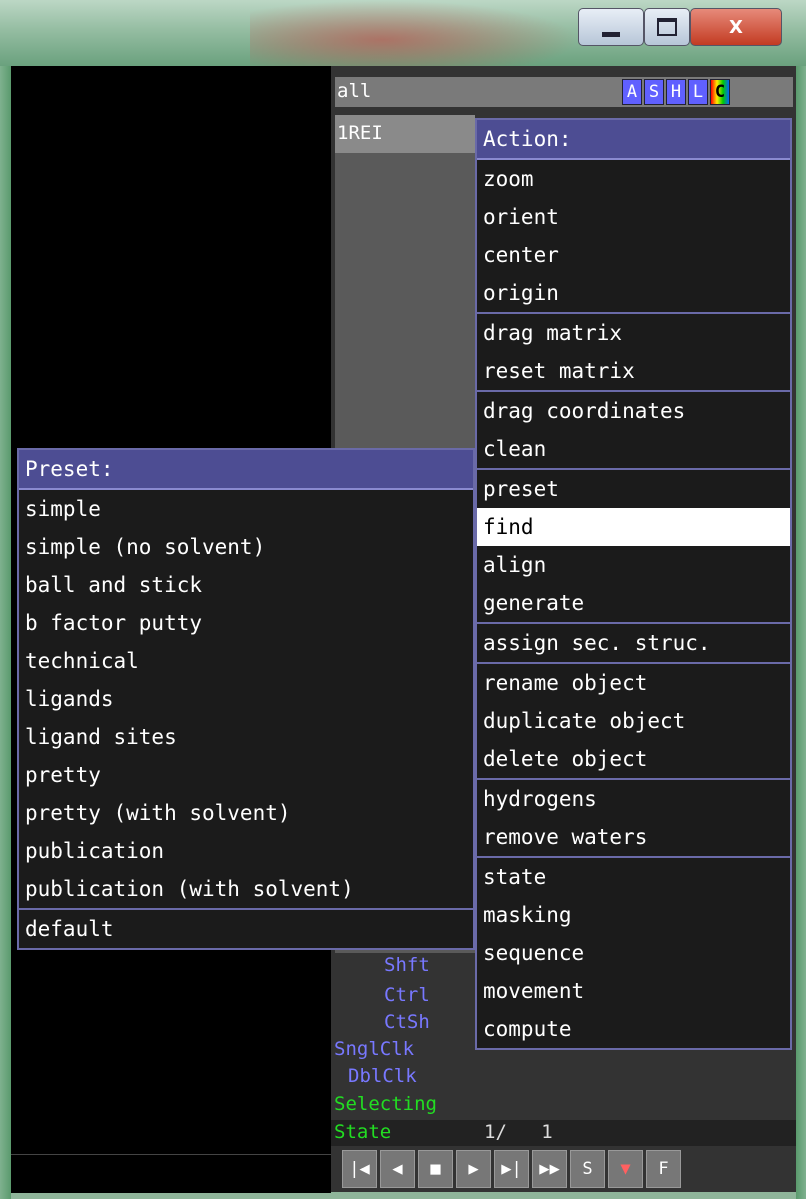  Describe the element at coordinates (415, 33) in the screenshot. I see `titlebar-background` at that location.